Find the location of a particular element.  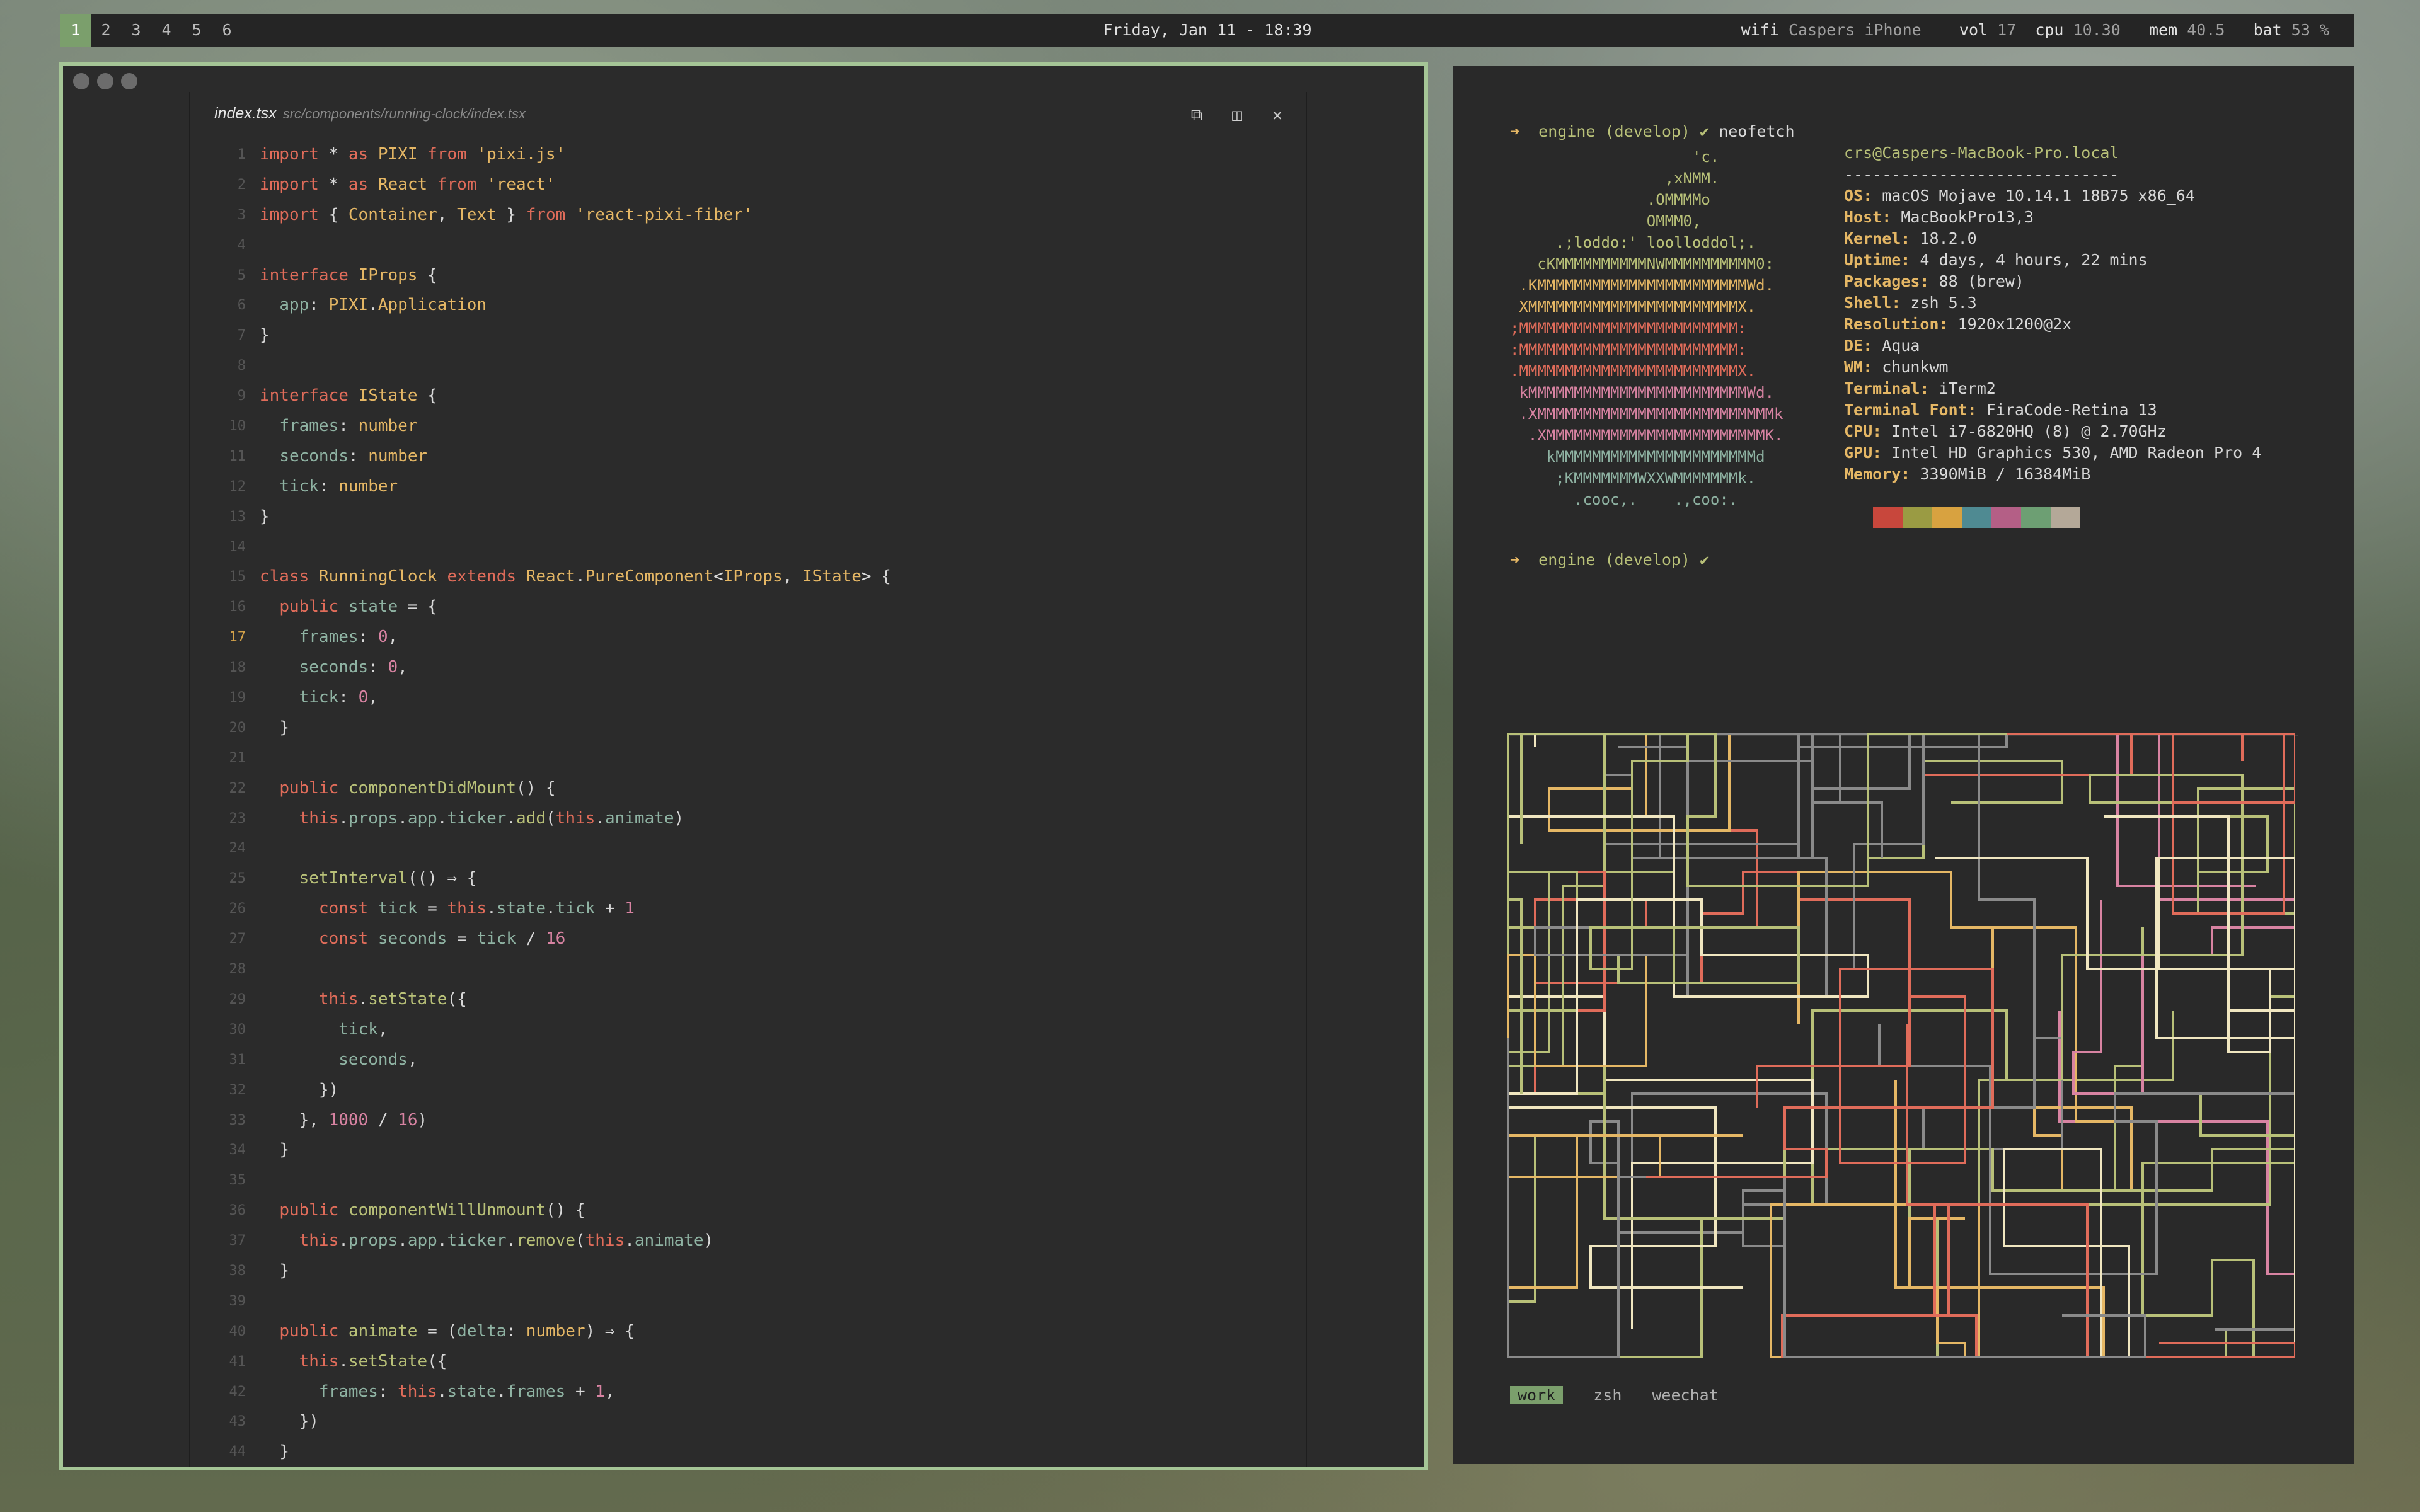

line-number: 40 is located at coordinates (237, 1331).